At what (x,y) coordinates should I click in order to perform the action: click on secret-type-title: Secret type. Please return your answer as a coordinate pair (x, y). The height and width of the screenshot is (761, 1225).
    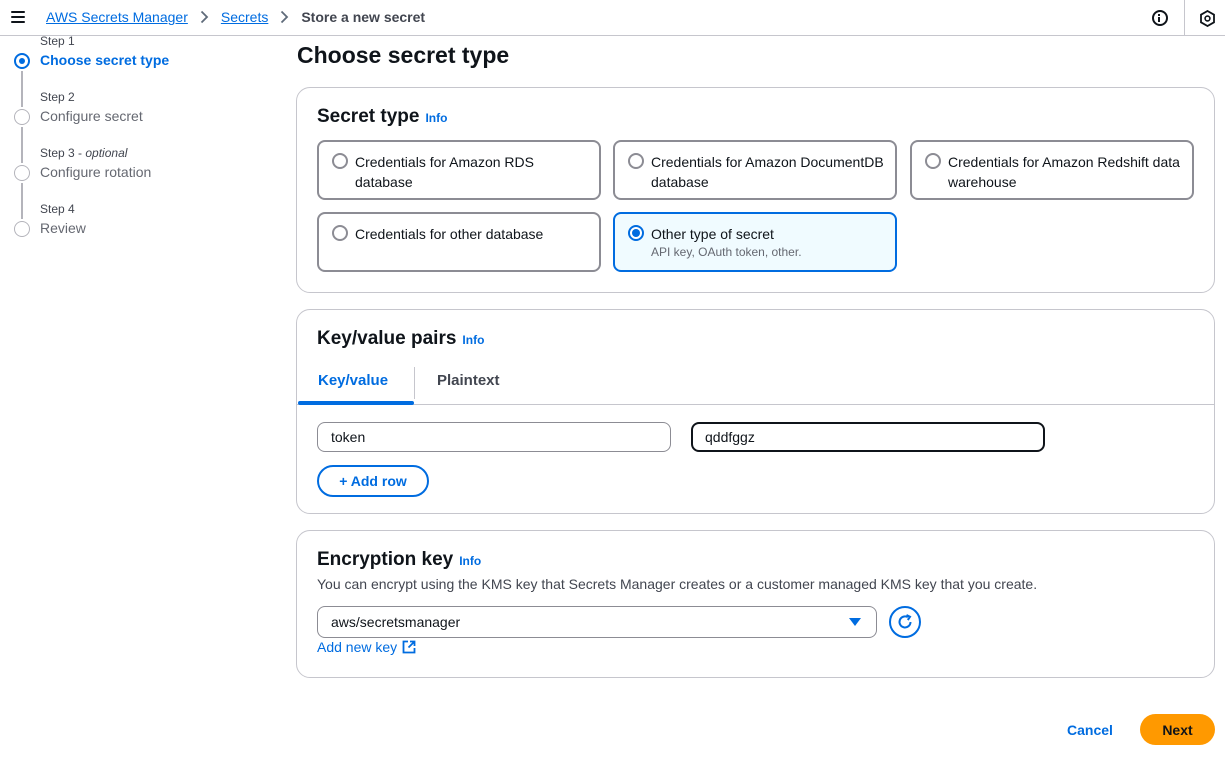
    Looking at the image, I should click on (368, 116).